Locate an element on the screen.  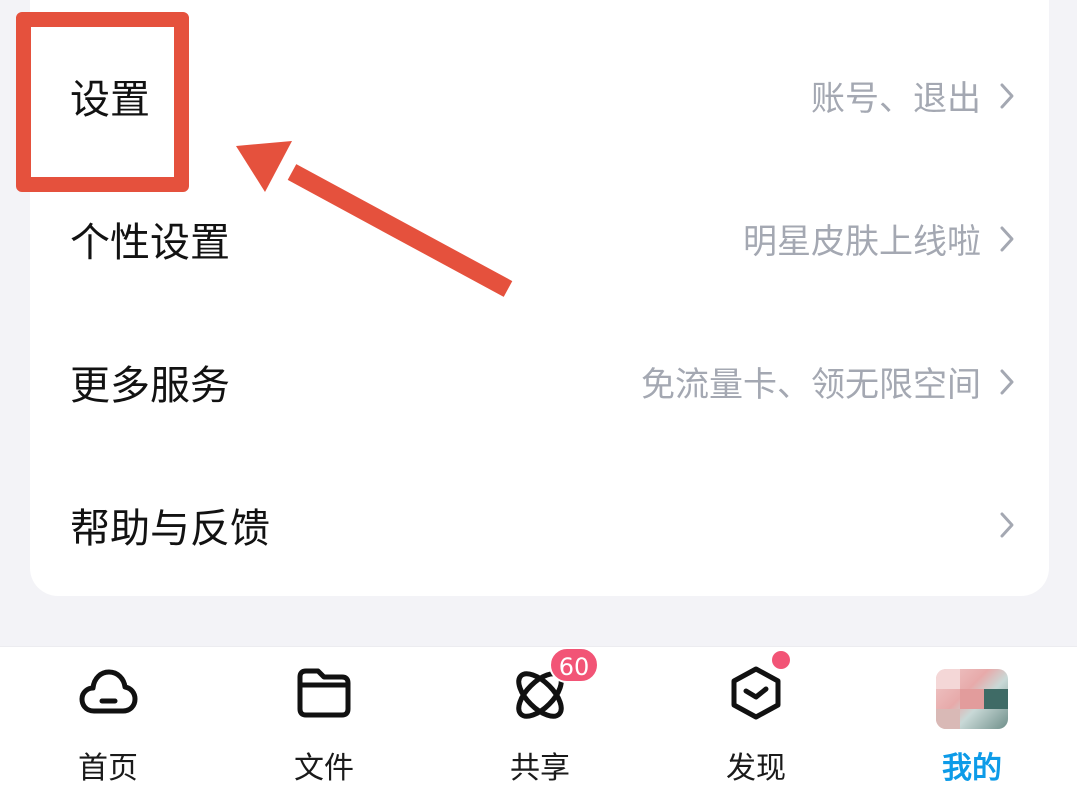
tab-mine: 我的 is located at coordinates (972, 727).